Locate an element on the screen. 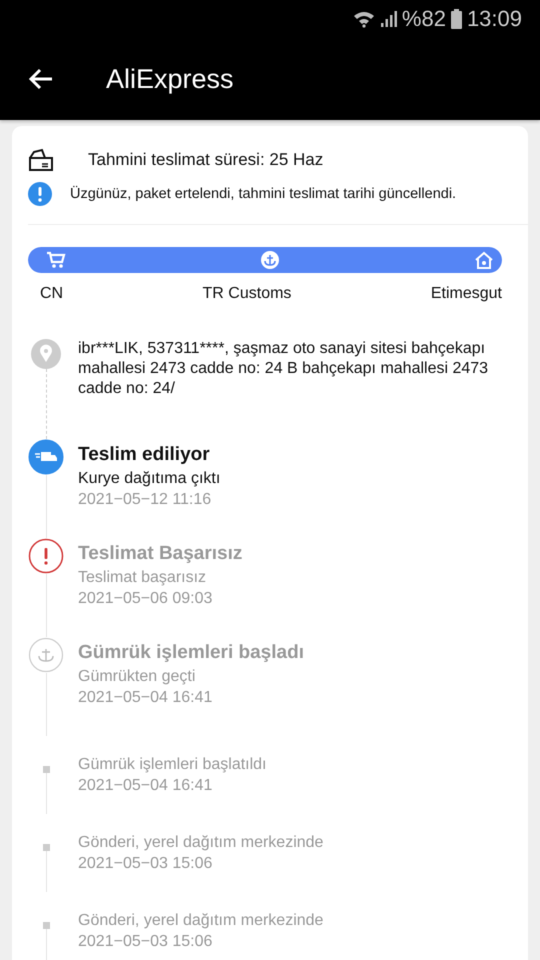  route-stop-label: CN is located at coordinates (52, 294).